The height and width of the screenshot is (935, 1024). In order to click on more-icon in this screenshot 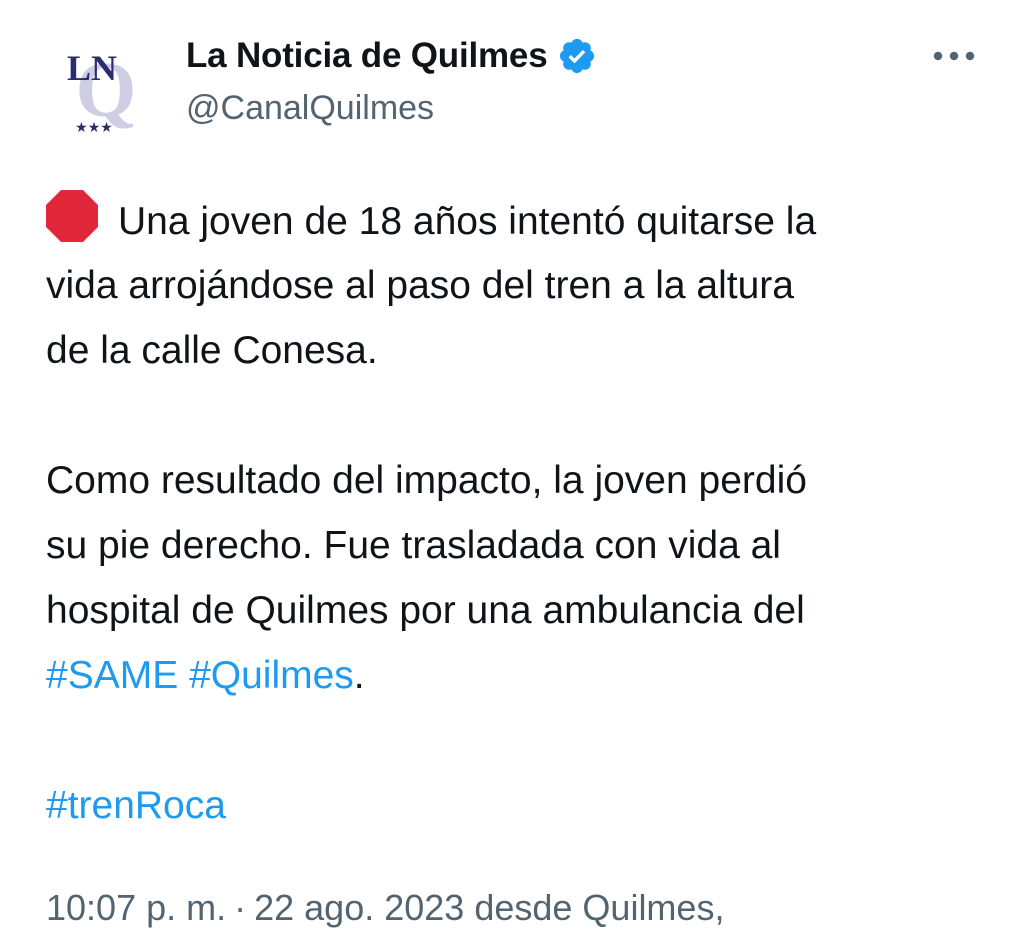, I will do `click(954, 56)`.